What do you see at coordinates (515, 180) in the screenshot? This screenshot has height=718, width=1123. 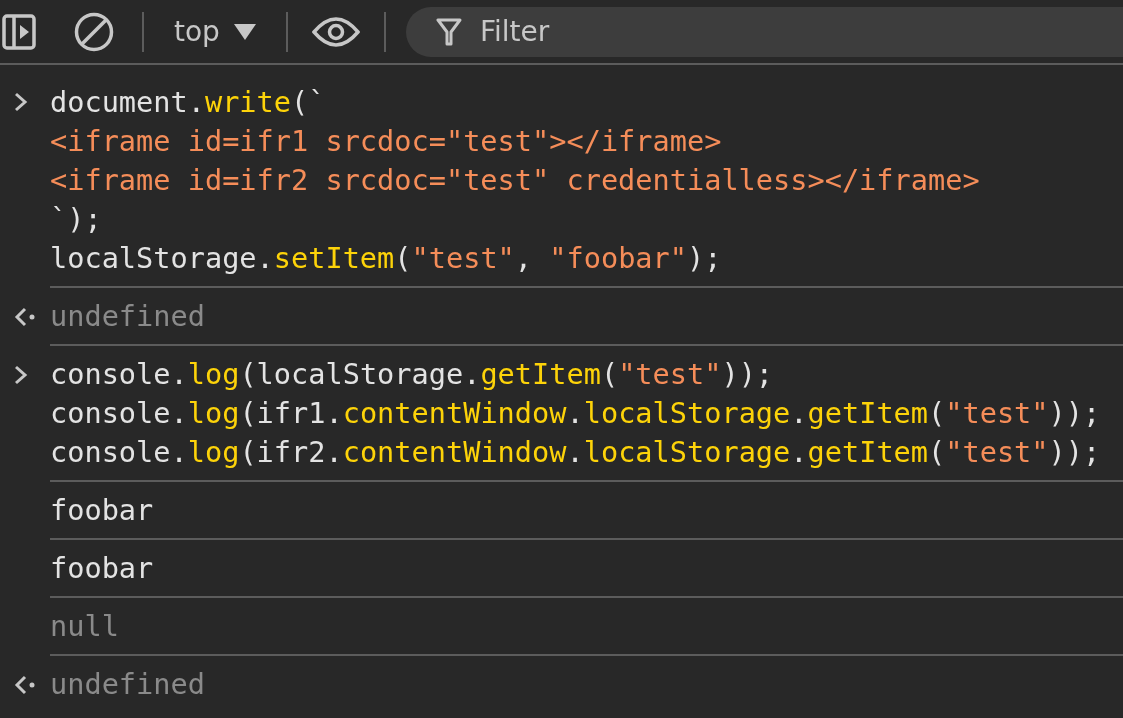 I see `code-line: <iframe id=ifr2 srcdoc="test" credentialless></iframe>` at bounding box center [515, 180].